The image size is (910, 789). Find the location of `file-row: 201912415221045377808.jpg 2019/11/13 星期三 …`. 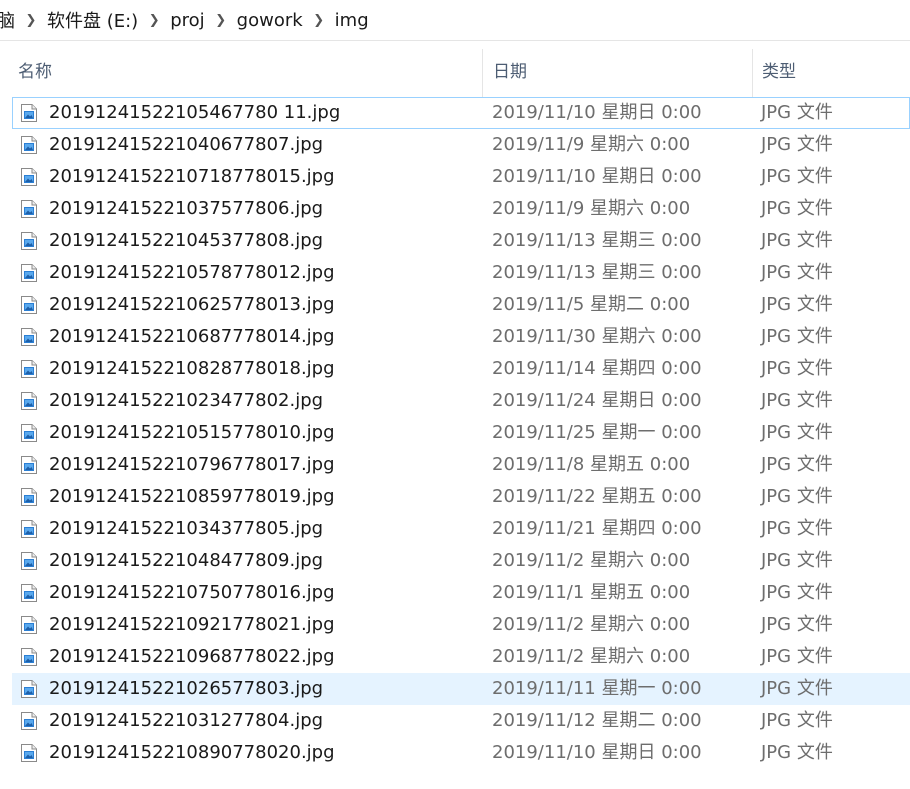

file-row: 201912415221045377808.jpg 2019/11/13 星期三 … is located at coordinates (461, 241).